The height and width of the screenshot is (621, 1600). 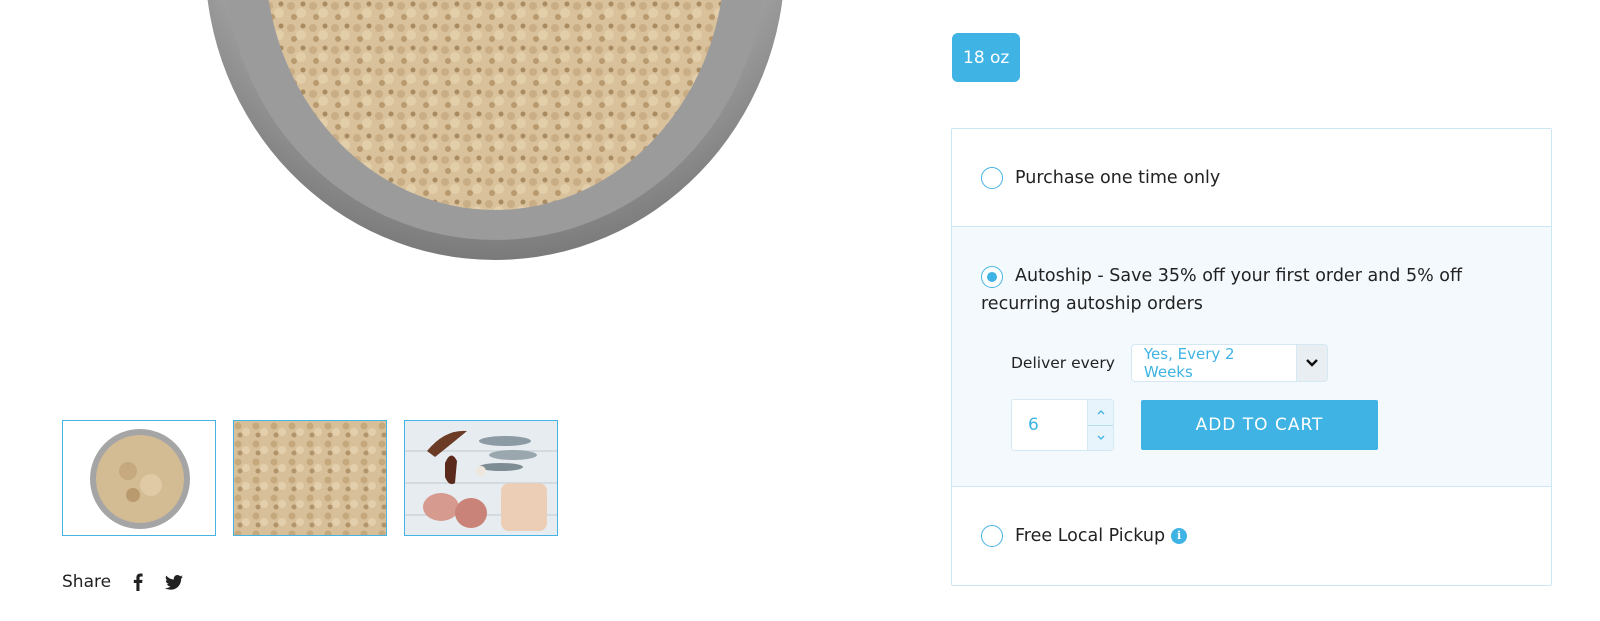 What do you see at coordinates (174, 582) in the screenshot?
I see `twitter-icon` at bounding box center [174, 582].